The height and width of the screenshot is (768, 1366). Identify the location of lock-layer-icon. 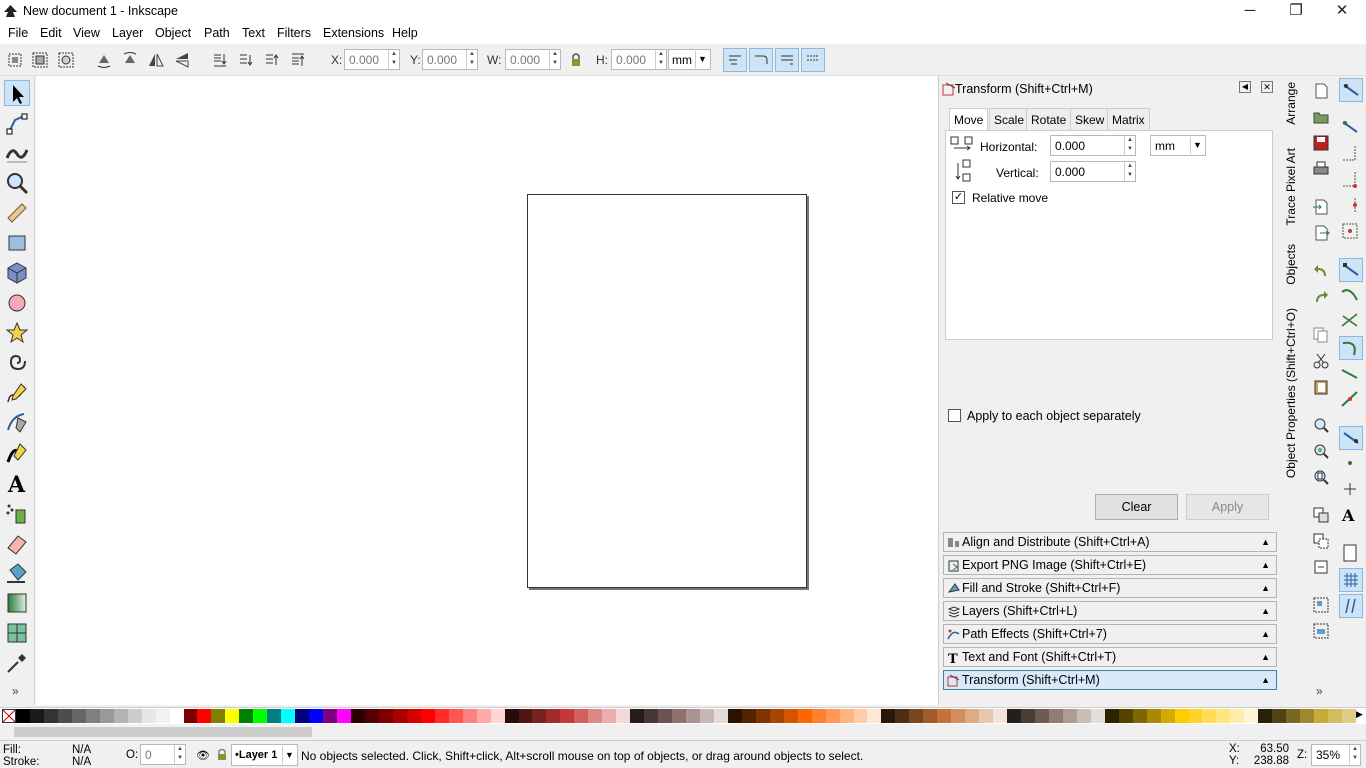
(222, 755).